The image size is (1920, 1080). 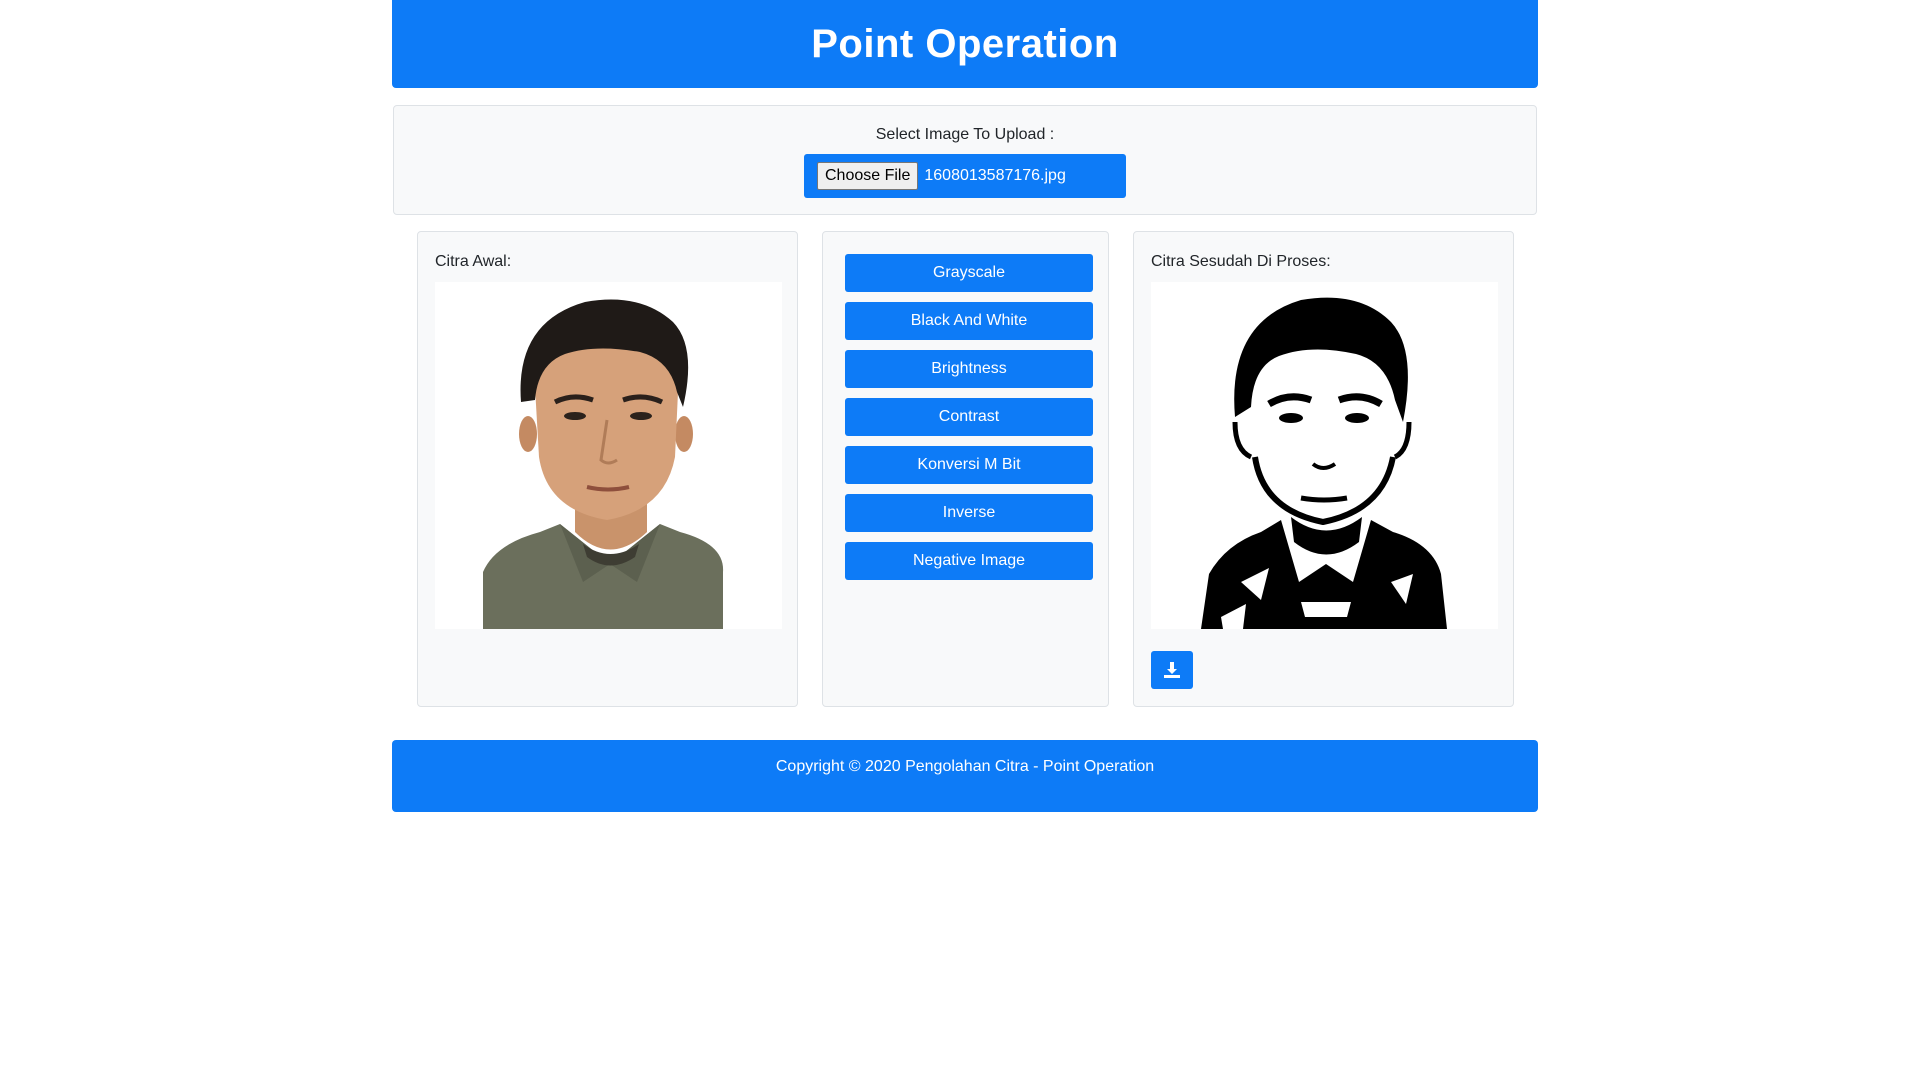 I want to click on original-image-label: Citra Awal:, so click(x=473, y=261).